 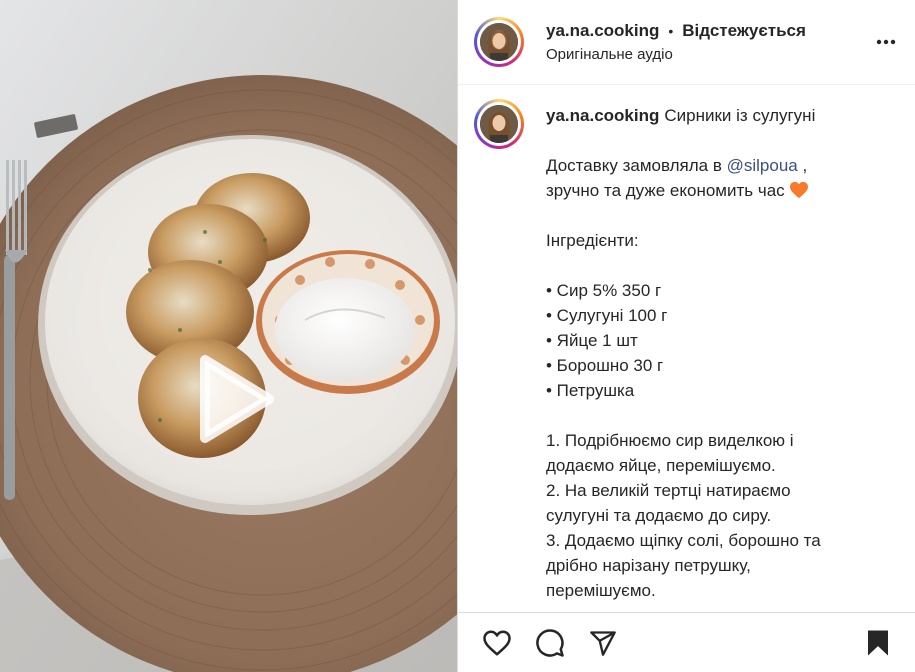 I want to click on comment-button, so click(x=550, y=643).